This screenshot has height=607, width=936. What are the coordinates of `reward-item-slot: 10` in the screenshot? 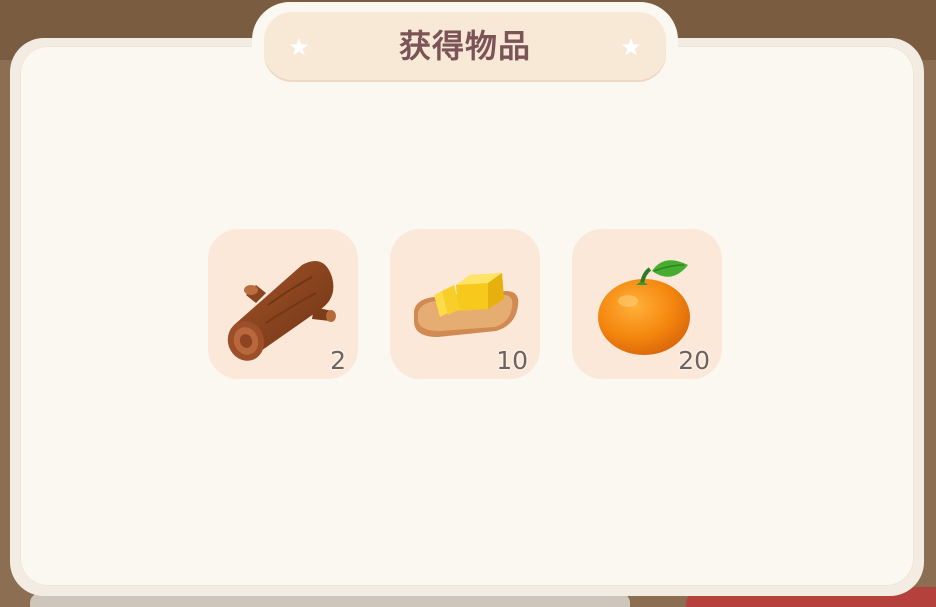 It's located at (465, 304).